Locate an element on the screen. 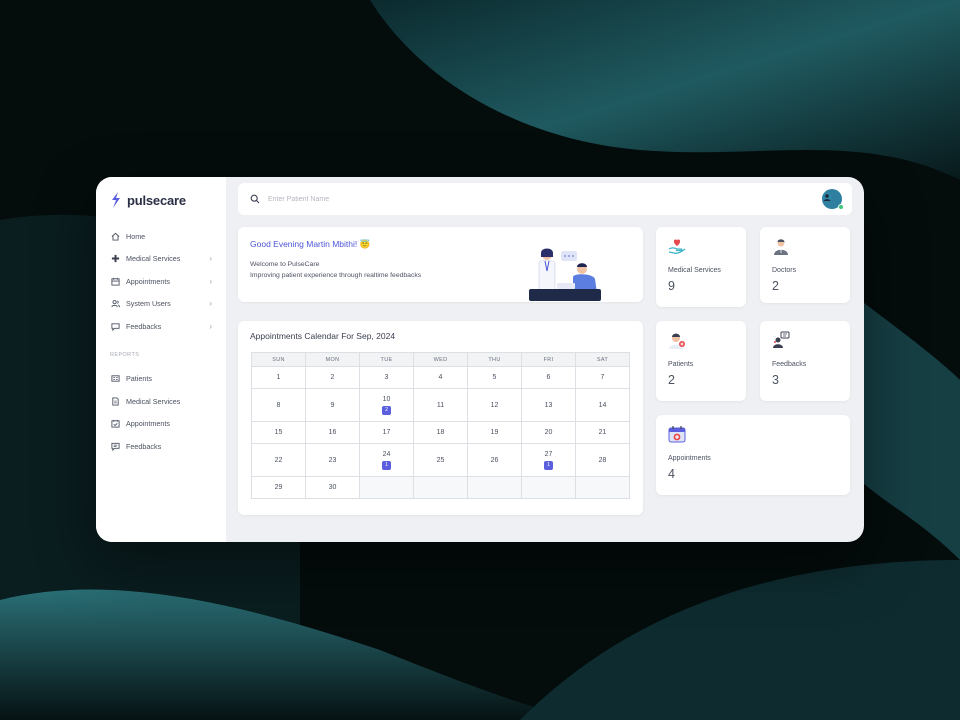 The width and height of the screenshot is (960, 720). calendar-day-cell: 25 is located at coordinates (440, 460).